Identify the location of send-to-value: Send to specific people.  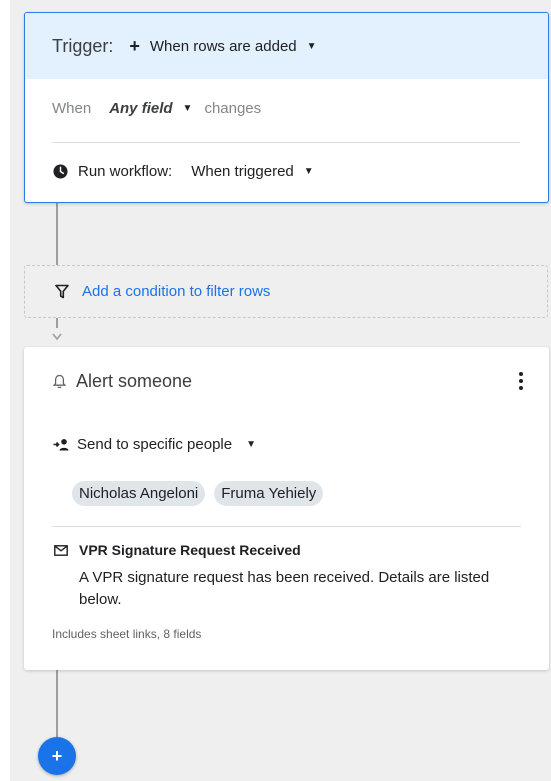
(155, 444).